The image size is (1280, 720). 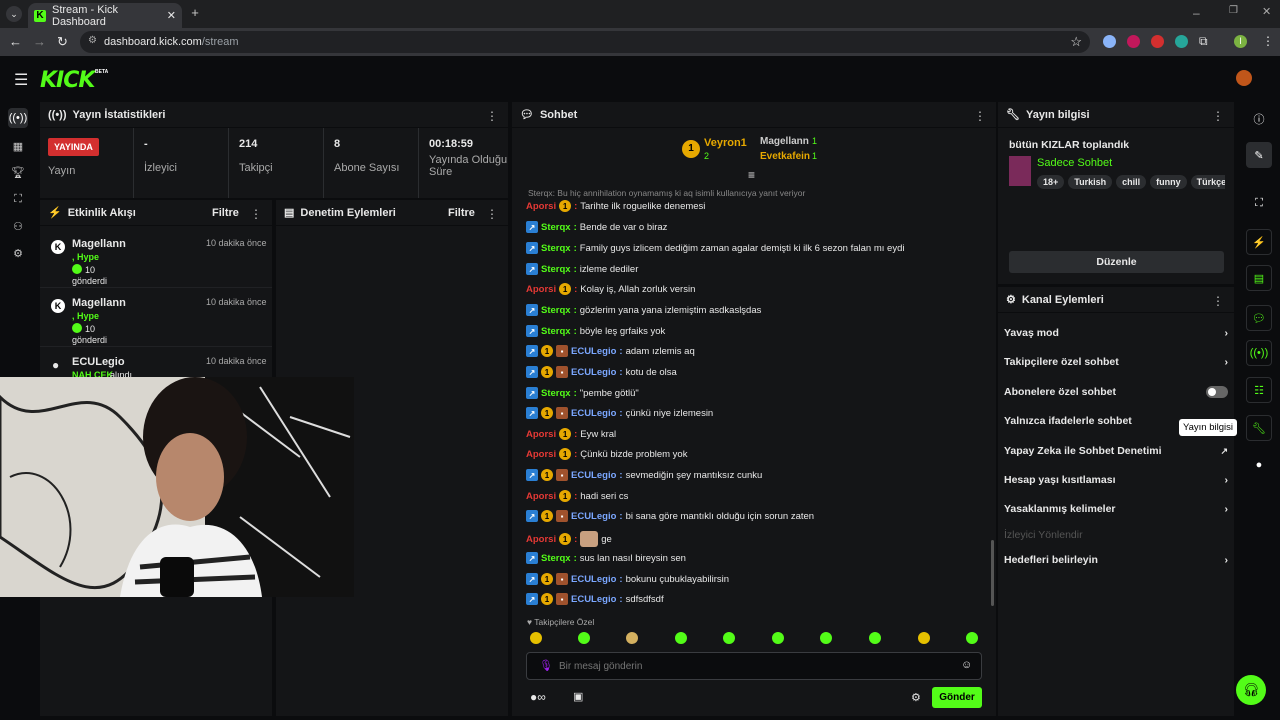 I want to click on kick-logo: KICK, so click(x=67, y=80).